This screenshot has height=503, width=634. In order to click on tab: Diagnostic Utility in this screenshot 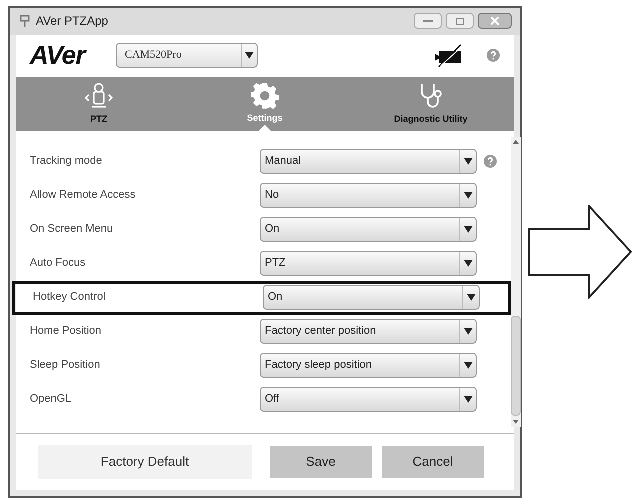, I will do `click(431, 103)`.